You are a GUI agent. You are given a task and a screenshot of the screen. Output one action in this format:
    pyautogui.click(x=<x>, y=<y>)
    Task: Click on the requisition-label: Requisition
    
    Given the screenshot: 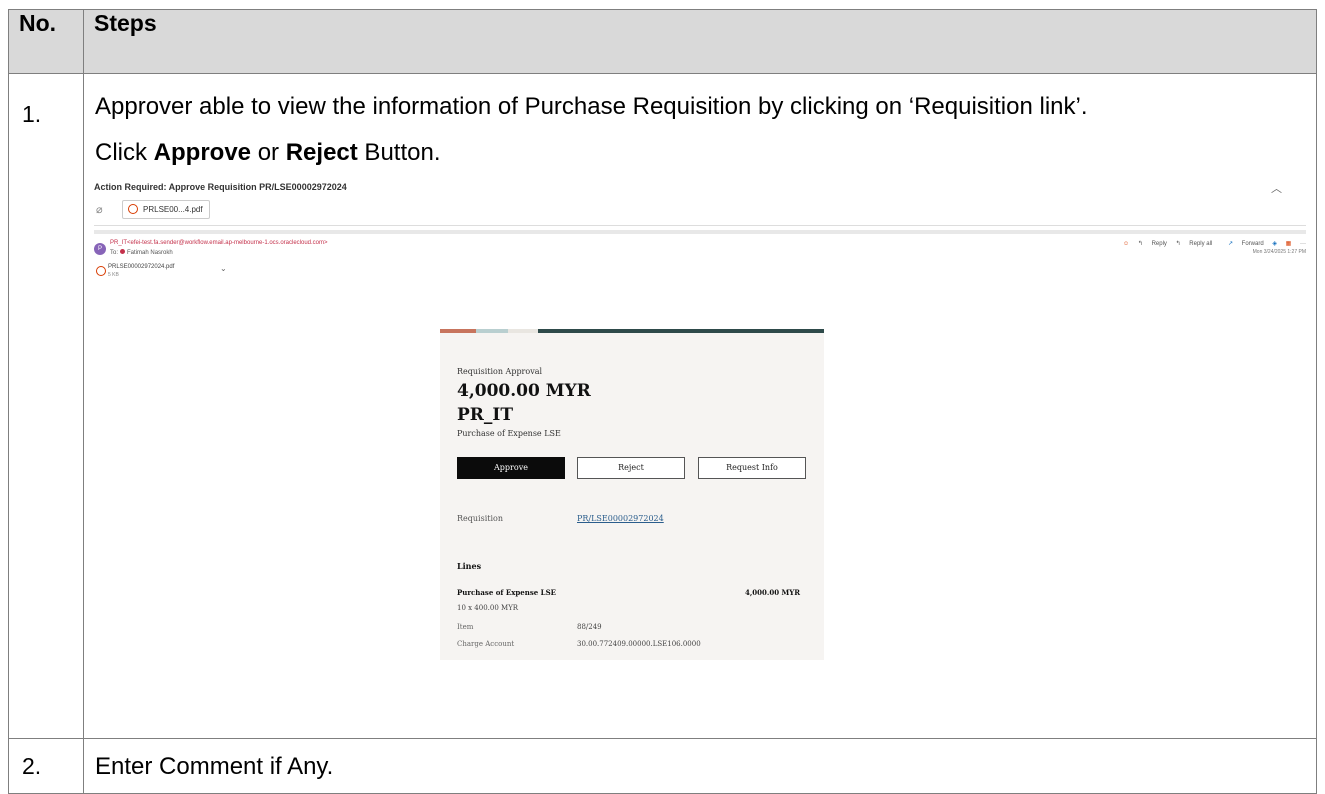 What is the action you would take?
    pyautogui.click(x=480, y=518)
    